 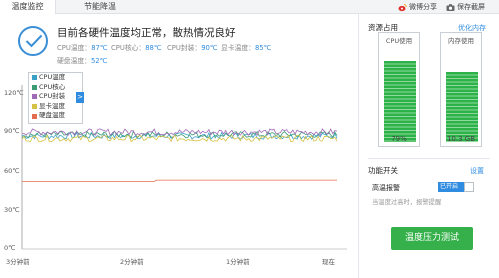 What do you see at coordinates (399, 41) in the screenshot?
I see `cpu-usage-label: CPU使用` at bounding box center [399, 41].